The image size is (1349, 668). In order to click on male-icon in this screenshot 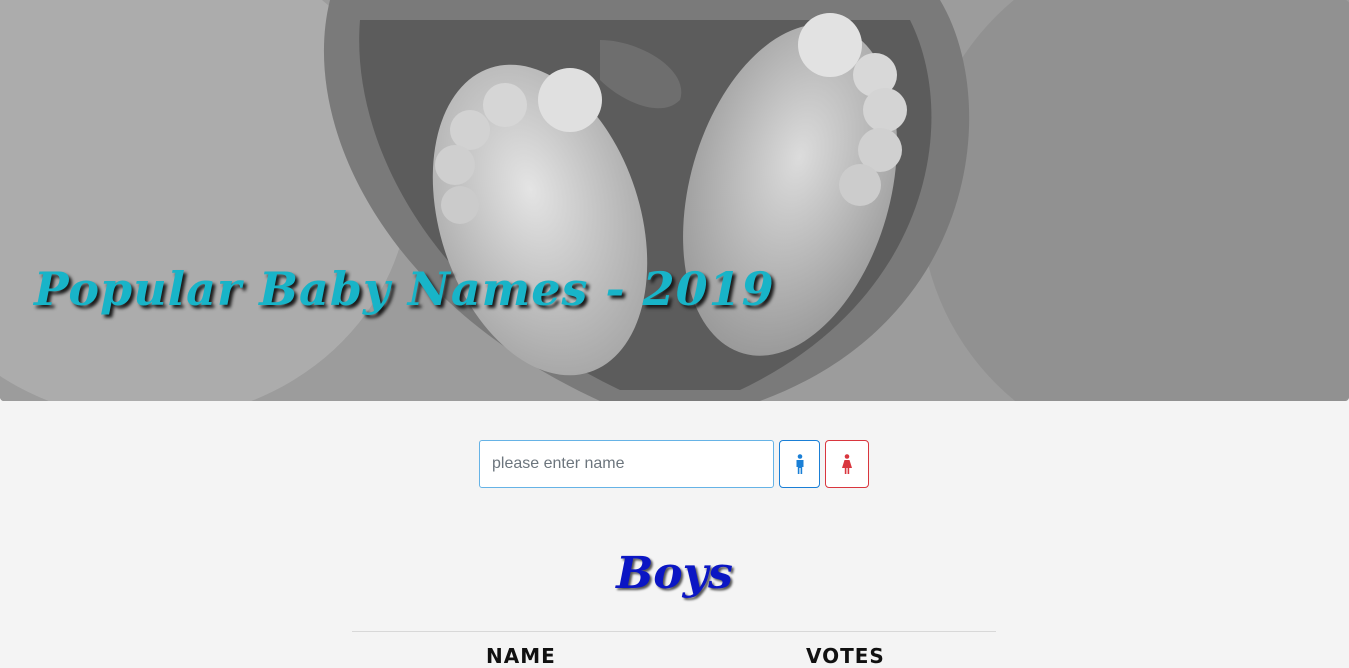, I will do `click(799, 464)`.